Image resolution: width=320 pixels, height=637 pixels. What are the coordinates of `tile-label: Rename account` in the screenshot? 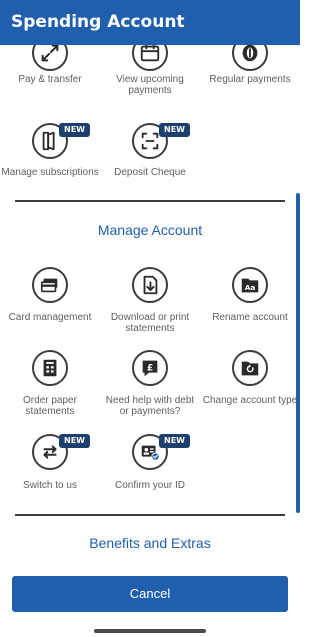 It's located at (250, 317).